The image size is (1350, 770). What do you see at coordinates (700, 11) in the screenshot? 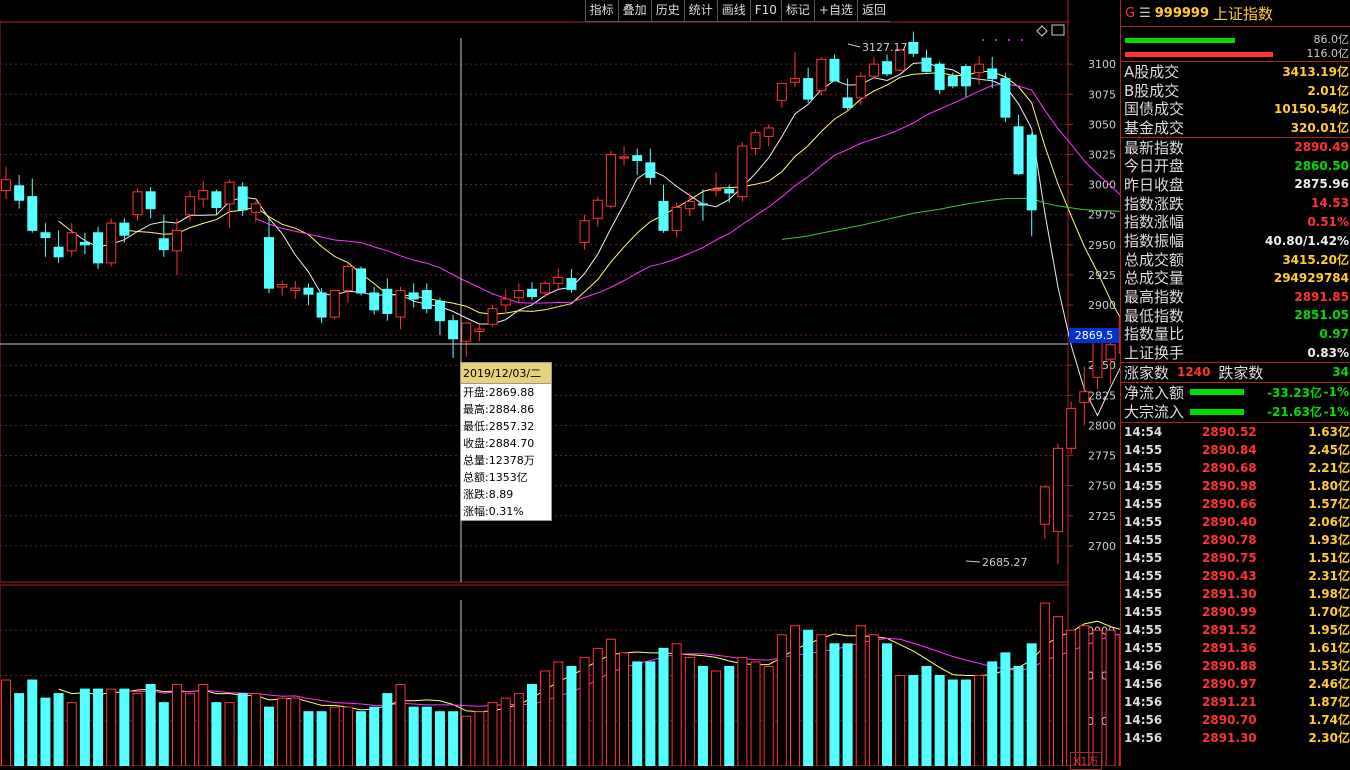
I see `toolbar-item-3: 统计` at bounding box center [700, 11].